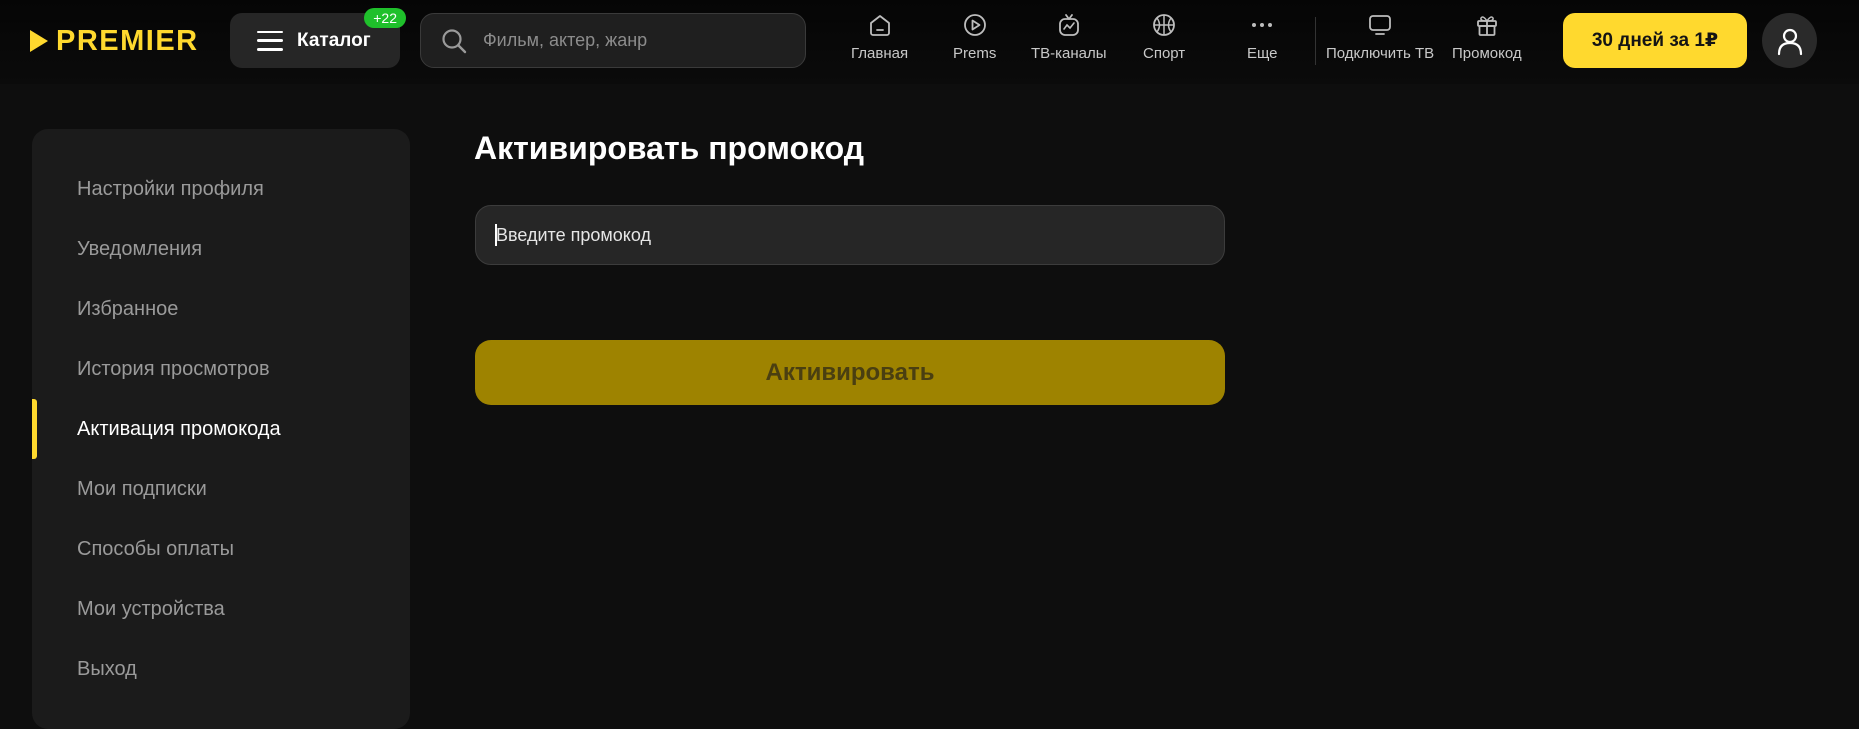 This screenshot has height=729, width=1859. What do you see at coordinates (929, 42) in the screenshot?
I see `top-header: PREMIER Каталог +22 Главная Prems` at bounding box center [929, 42].